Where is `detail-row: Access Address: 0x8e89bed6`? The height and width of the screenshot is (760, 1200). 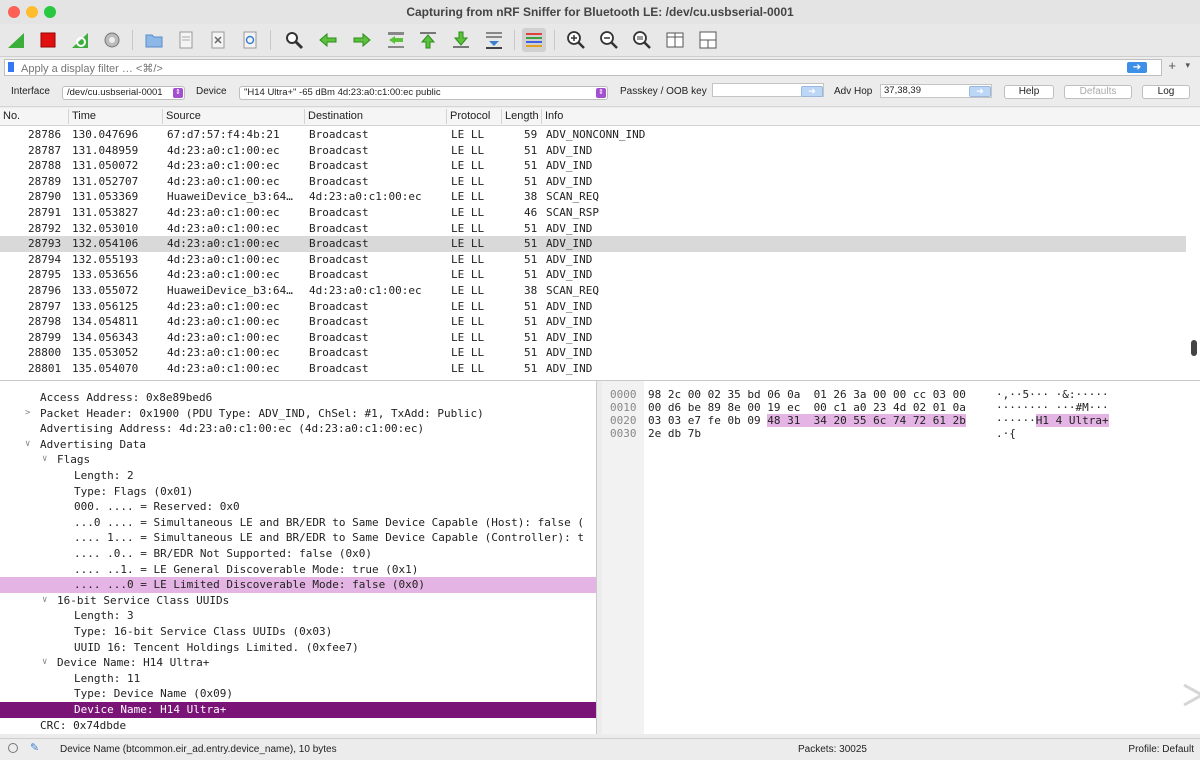 detail-row: Access Address: 0x8e89bed6 is located at coordinates (298, 398).